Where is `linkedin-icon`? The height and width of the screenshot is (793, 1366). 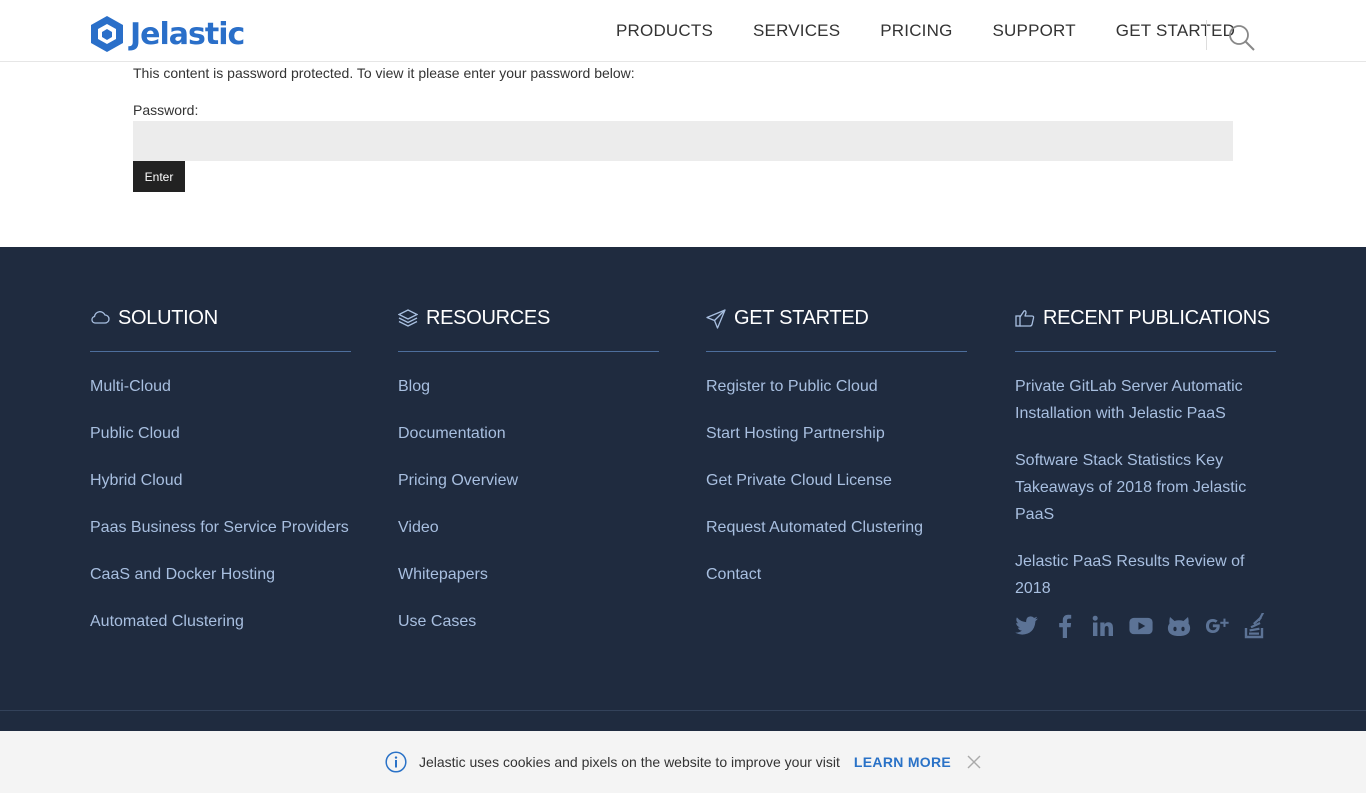
linkedin-icon is located at coordinates (1103, 626).